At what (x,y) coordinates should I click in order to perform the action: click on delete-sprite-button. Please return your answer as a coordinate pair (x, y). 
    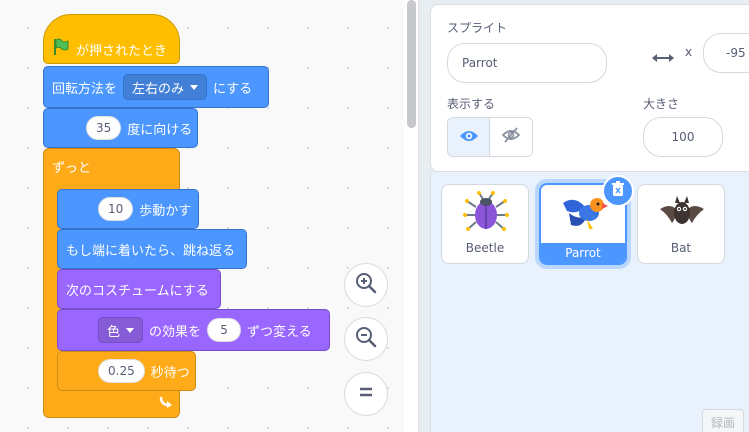
    Looking at the image, I should click on (618, 191).